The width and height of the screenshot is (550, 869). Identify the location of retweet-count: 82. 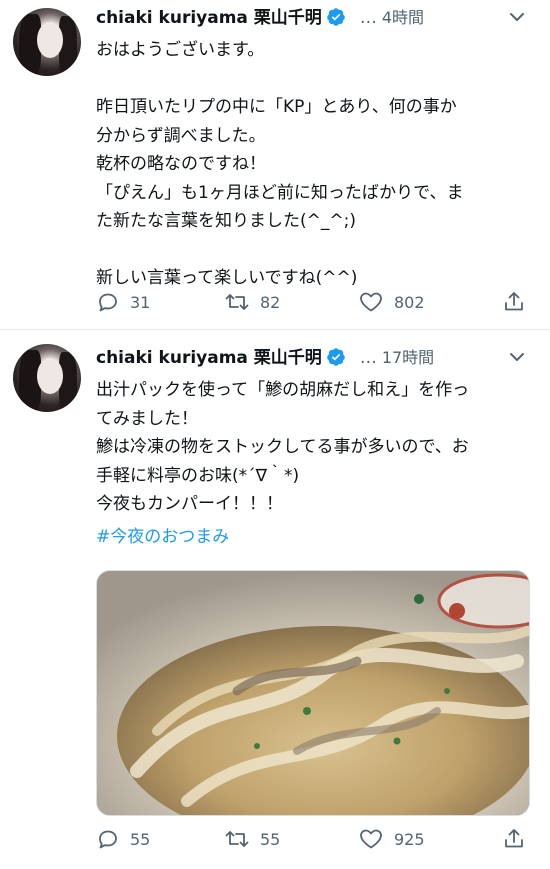
(270, 302).